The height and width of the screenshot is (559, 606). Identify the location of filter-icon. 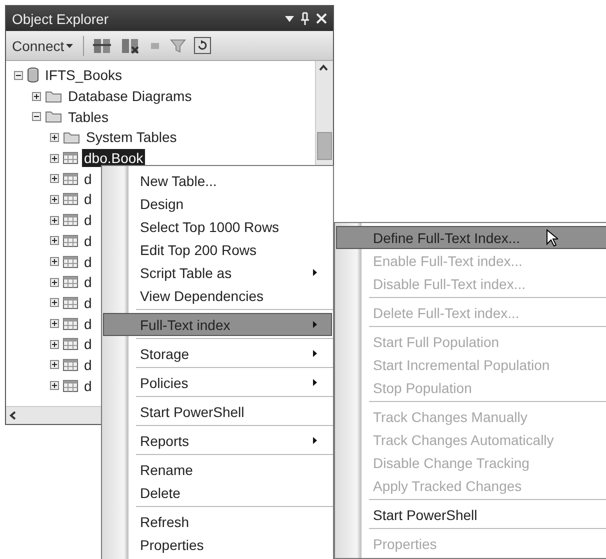
(178, 46).